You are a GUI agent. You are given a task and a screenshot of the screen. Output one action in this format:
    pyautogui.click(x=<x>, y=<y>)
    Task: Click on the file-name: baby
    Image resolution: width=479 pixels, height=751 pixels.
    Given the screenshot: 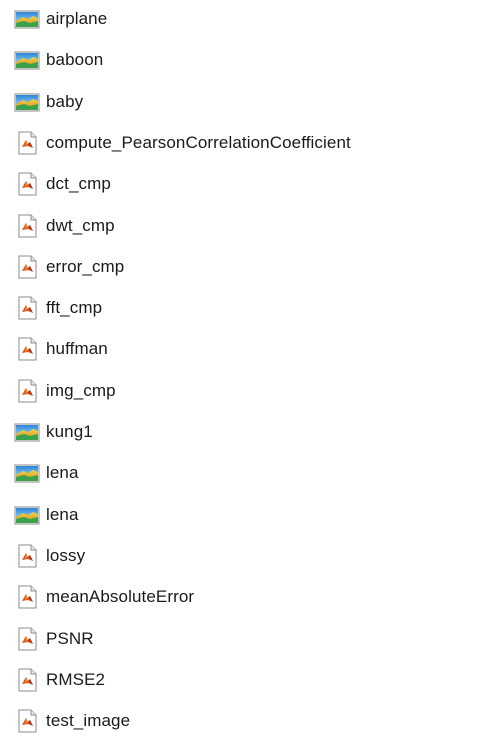 What is the action you would take?
    pyautogui.click(x=65, y=101)
    